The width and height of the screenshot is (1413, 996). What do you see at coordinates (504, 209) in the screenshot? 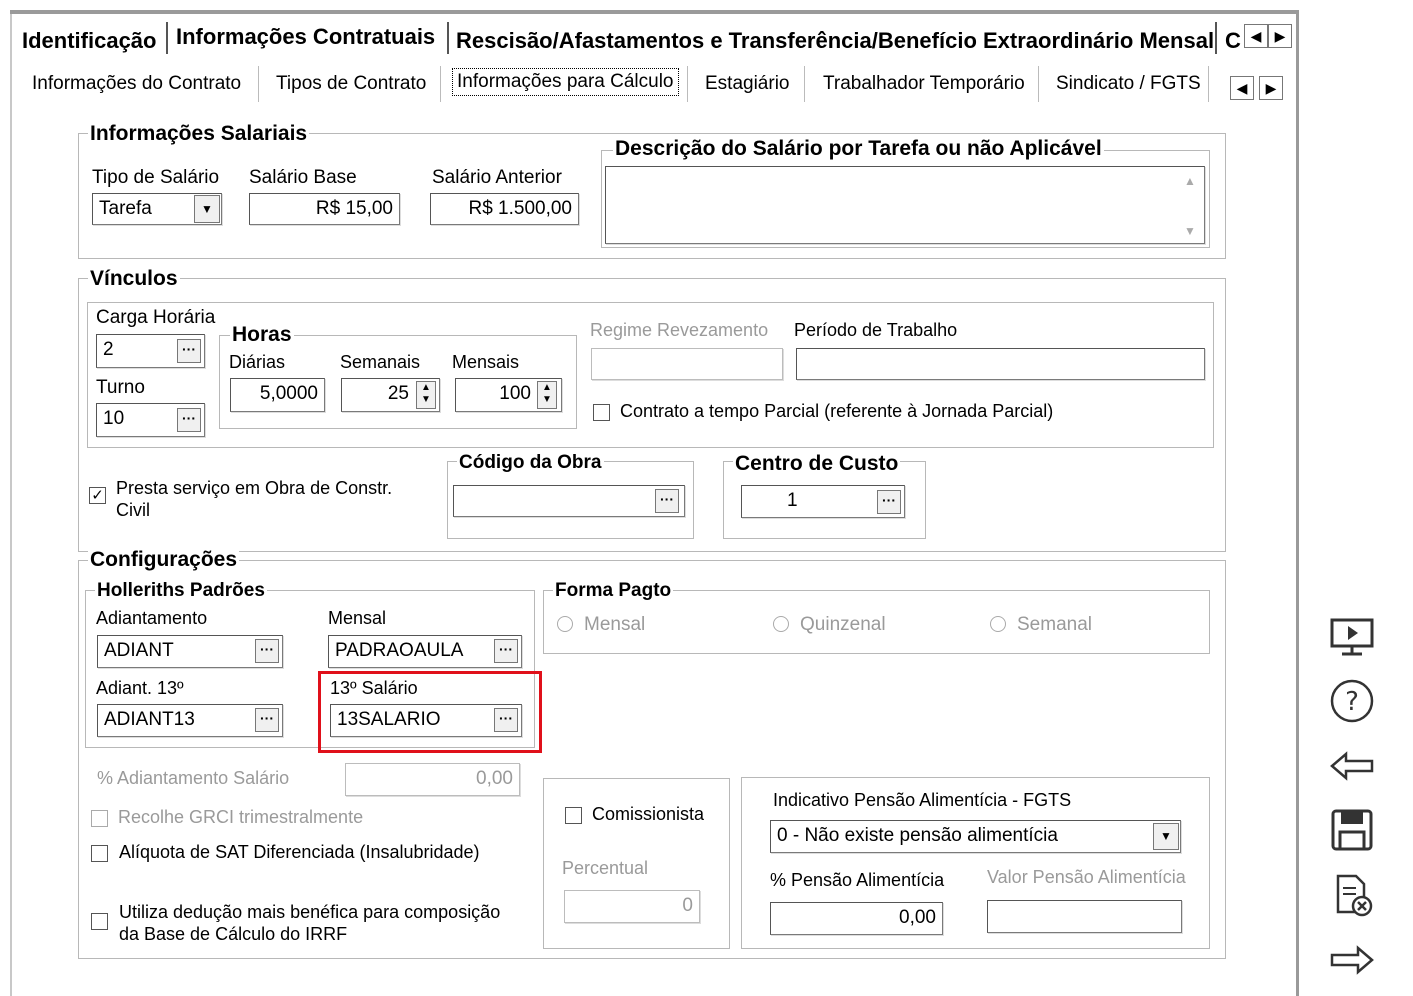
I see `salario-anterior-input: R$ 1.500,00` at bounding box center [504, 209].